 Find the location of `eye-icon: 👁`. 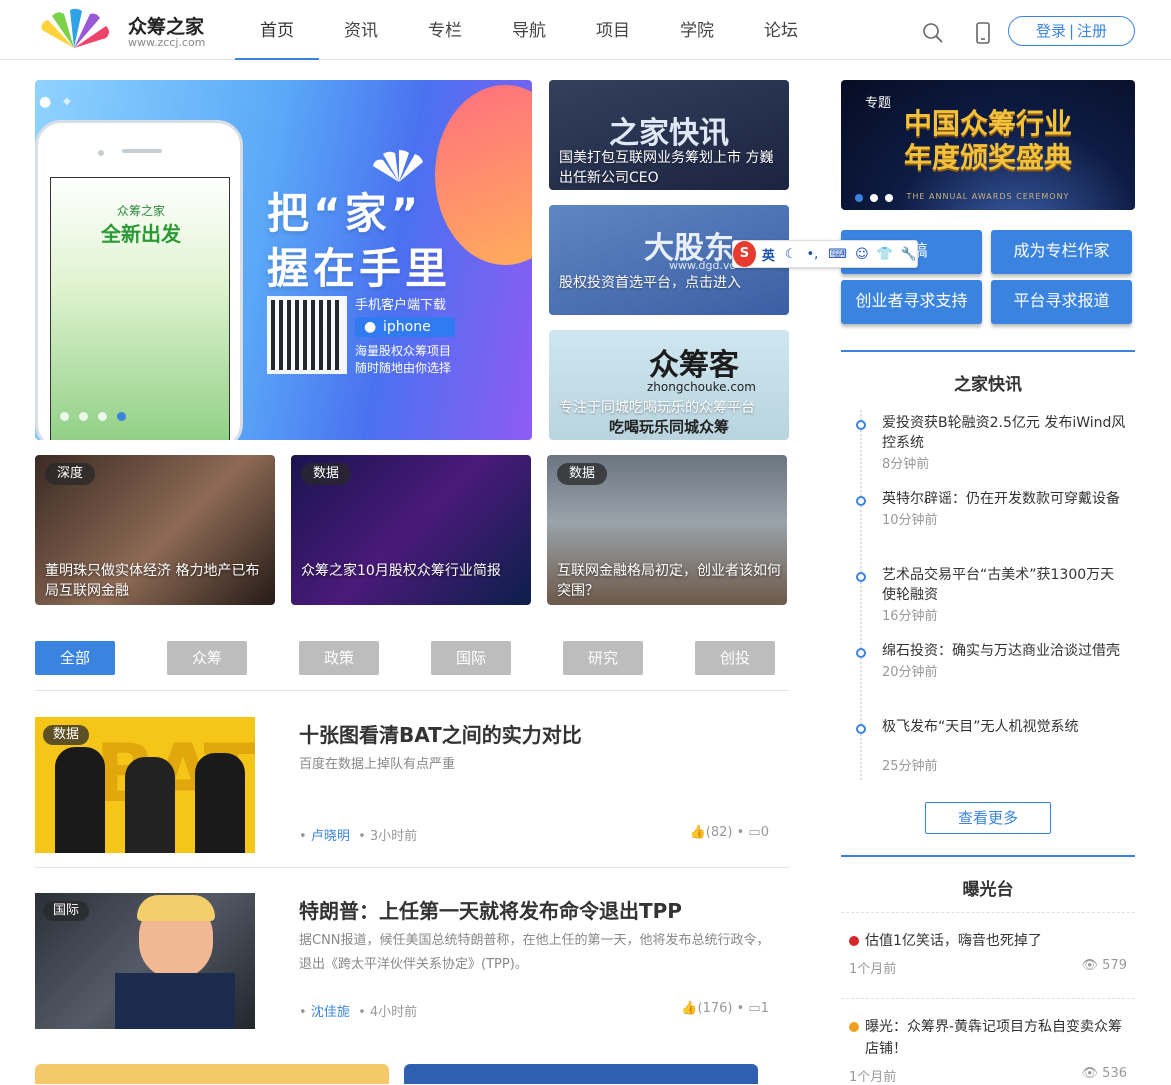

eye-icon: 👁 is located at coordinates (1090, 1073).